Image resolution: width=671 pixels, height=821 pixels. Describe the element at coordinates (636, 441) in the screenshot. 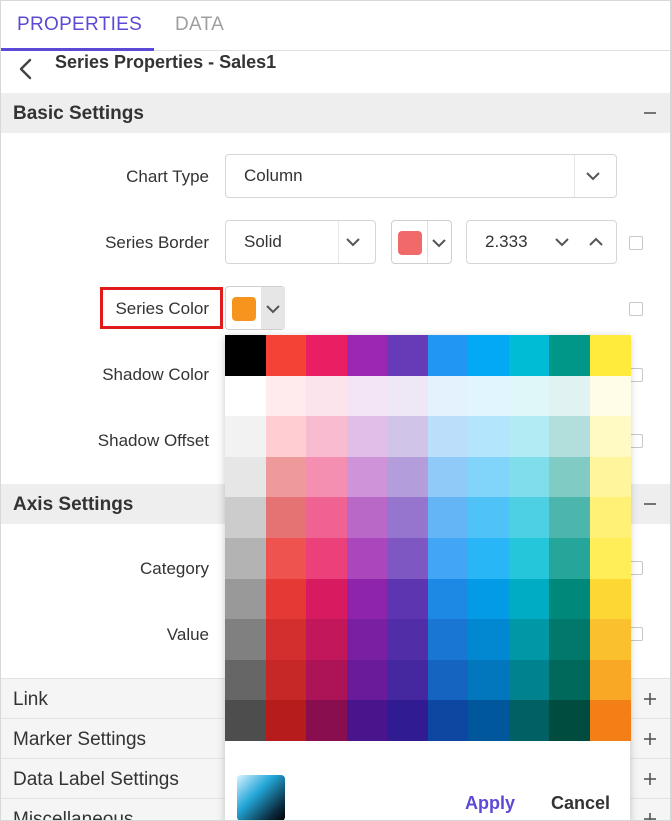

I see `shadow-offset-checkbox` at that location.